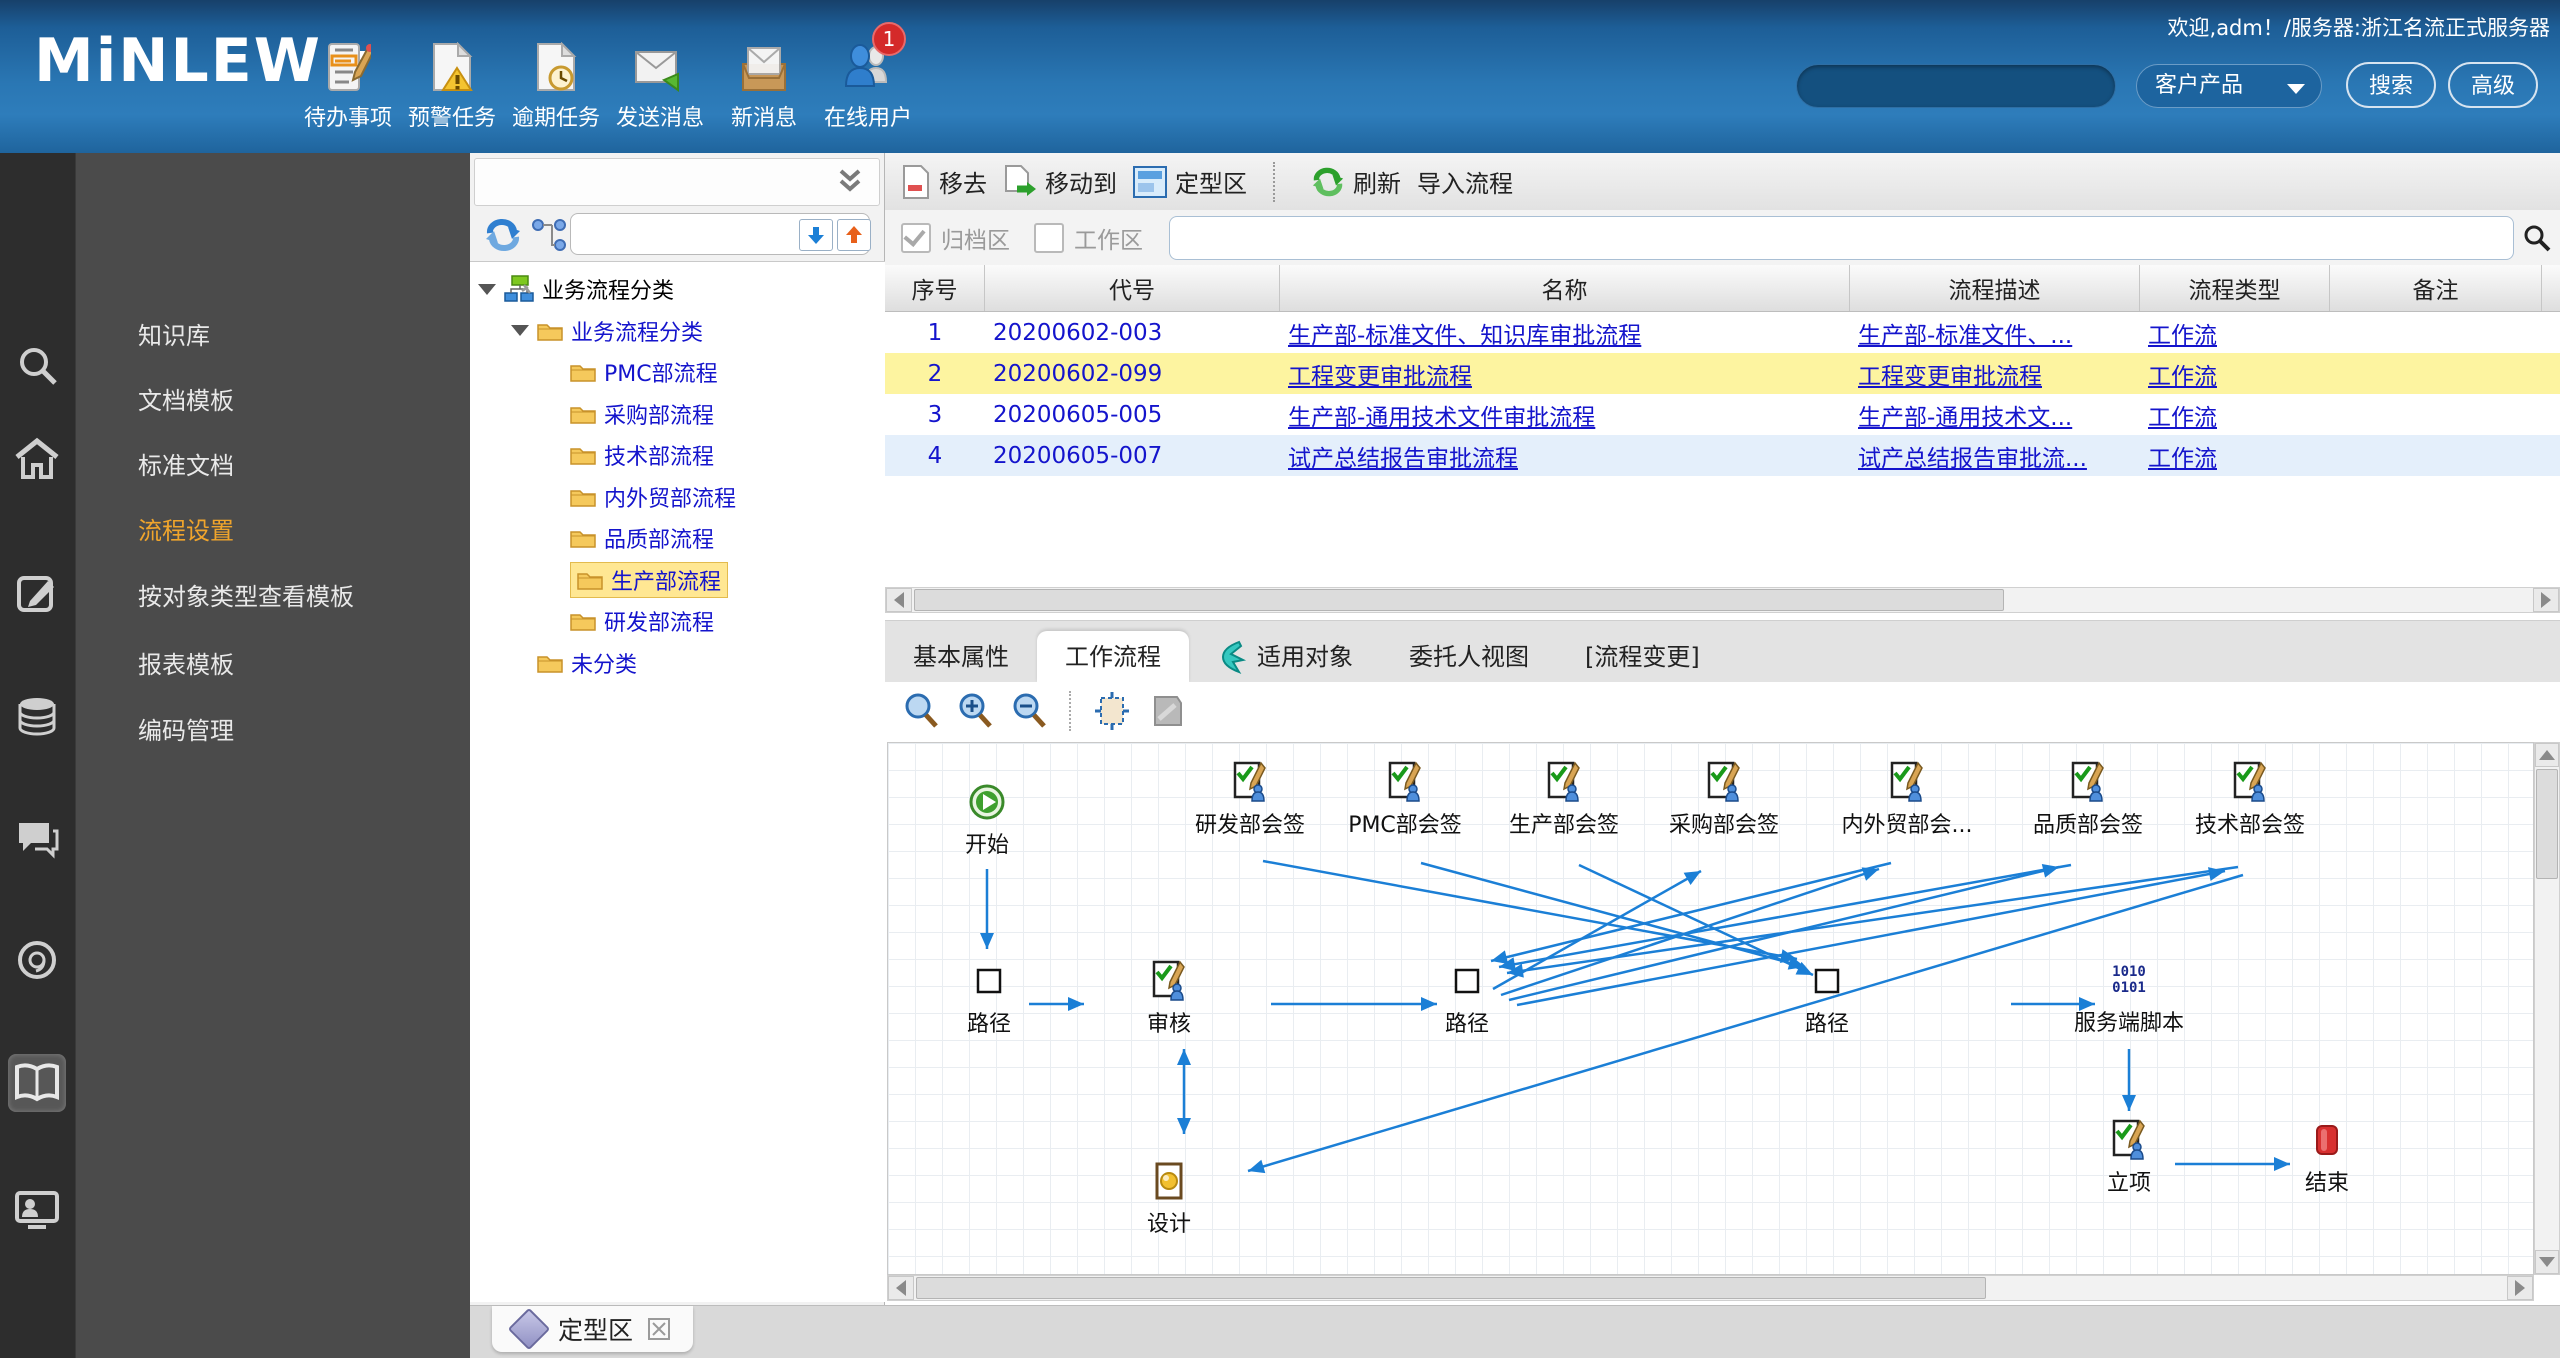  What do you see at coordinates (2129, 997) in the screenshot?
I see `workflow-node-script: 1010 0101 服务端脚本` at bounding box center [2129, 997].